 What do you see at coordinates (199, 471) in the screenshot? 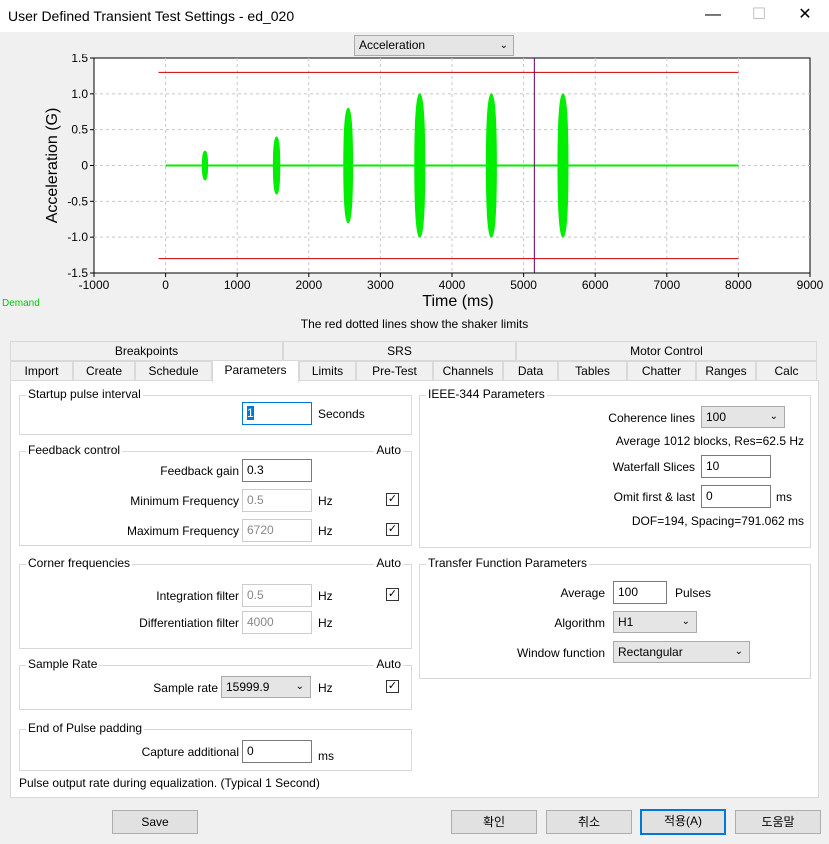
I see `feedback-gain-label: Feedback gain` at bounding box center [199, 471].